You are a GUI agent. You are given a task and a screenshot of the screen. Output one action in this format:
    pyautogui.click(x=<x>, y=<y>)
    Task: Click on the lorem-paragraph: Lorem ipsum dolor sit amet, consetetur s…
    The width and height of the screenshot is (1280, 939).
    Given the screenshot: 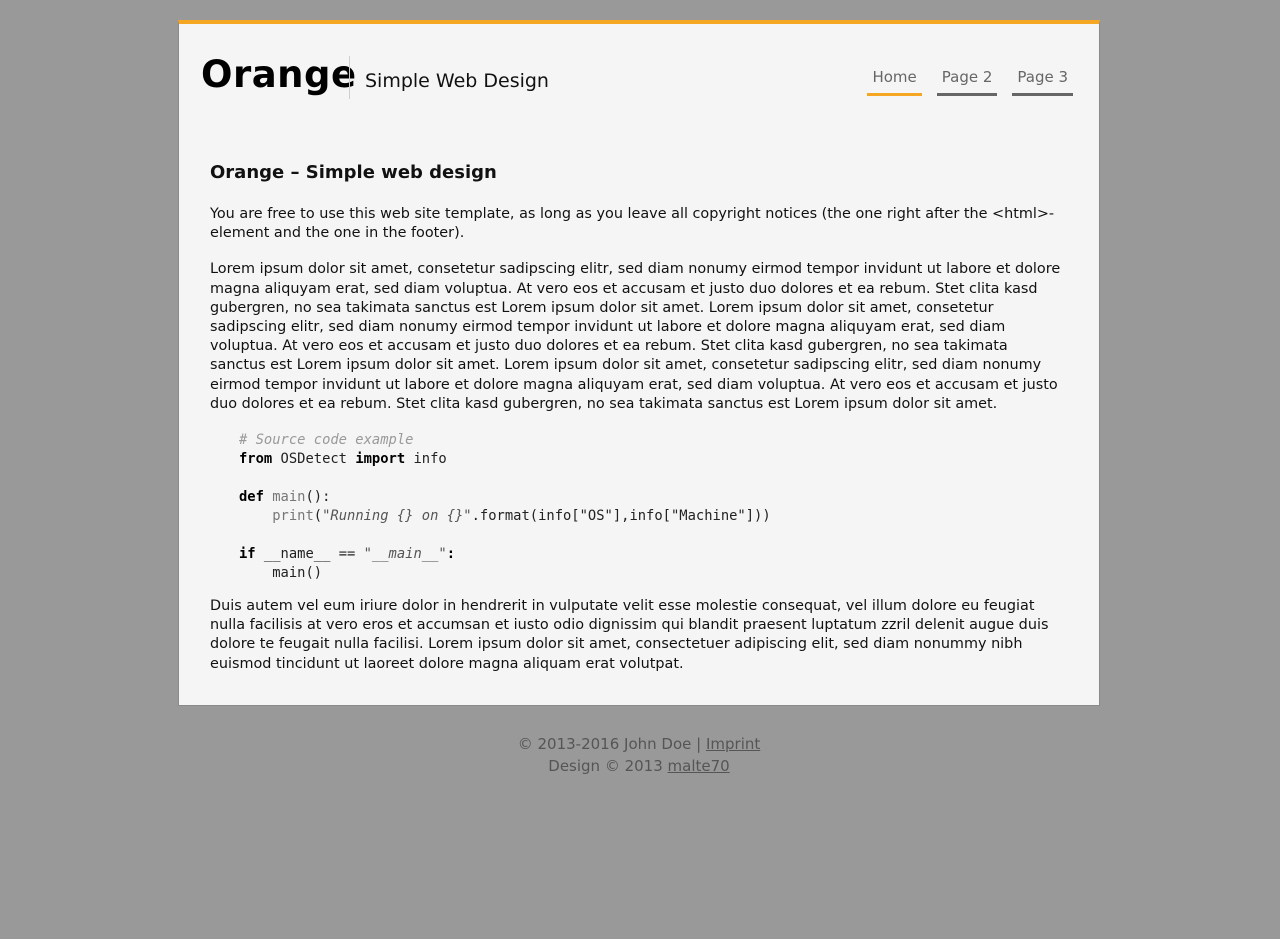 What is the action you would take?
    pyautogui.click(x=635, y=336)
    